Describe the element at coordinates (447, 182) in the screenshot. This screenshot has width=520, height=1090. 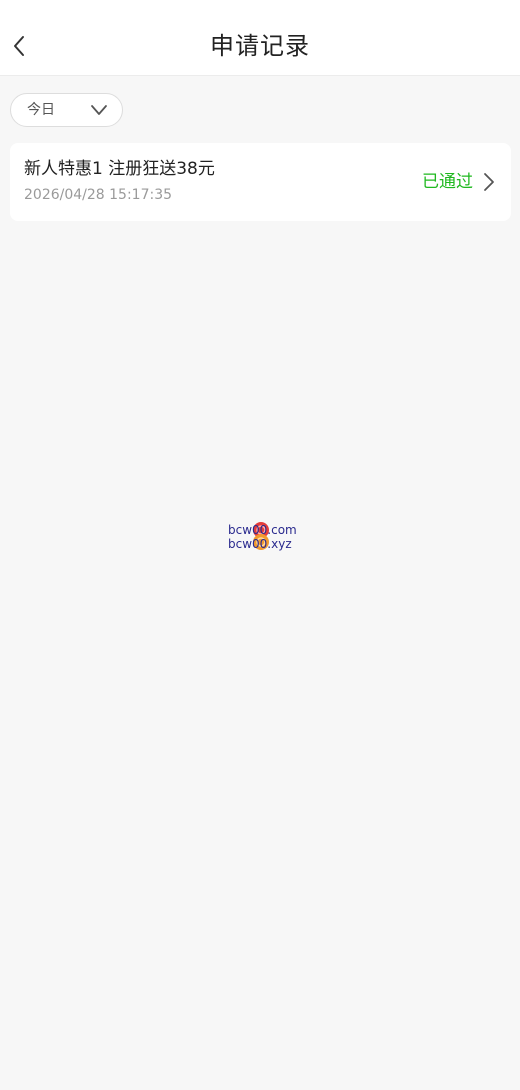
I see `record-status: 已通过` at that location.